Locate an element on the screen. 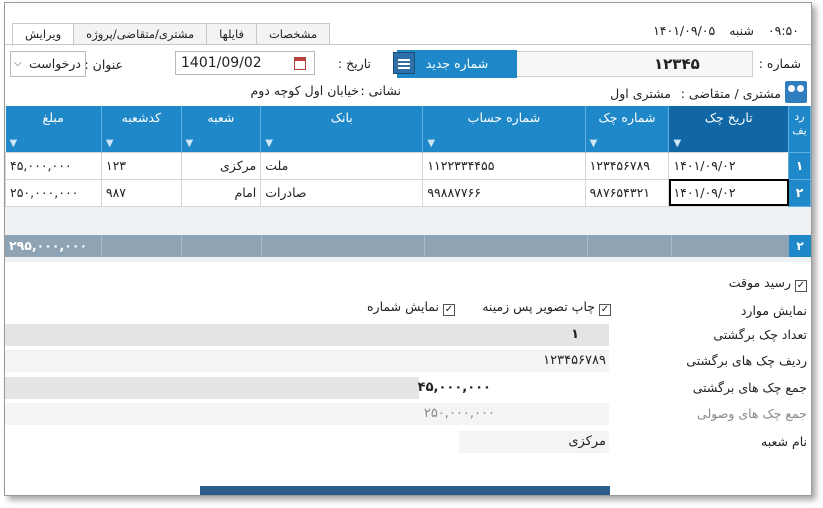  col-bank: بانک ▼ is located at coordinates (342, 129).